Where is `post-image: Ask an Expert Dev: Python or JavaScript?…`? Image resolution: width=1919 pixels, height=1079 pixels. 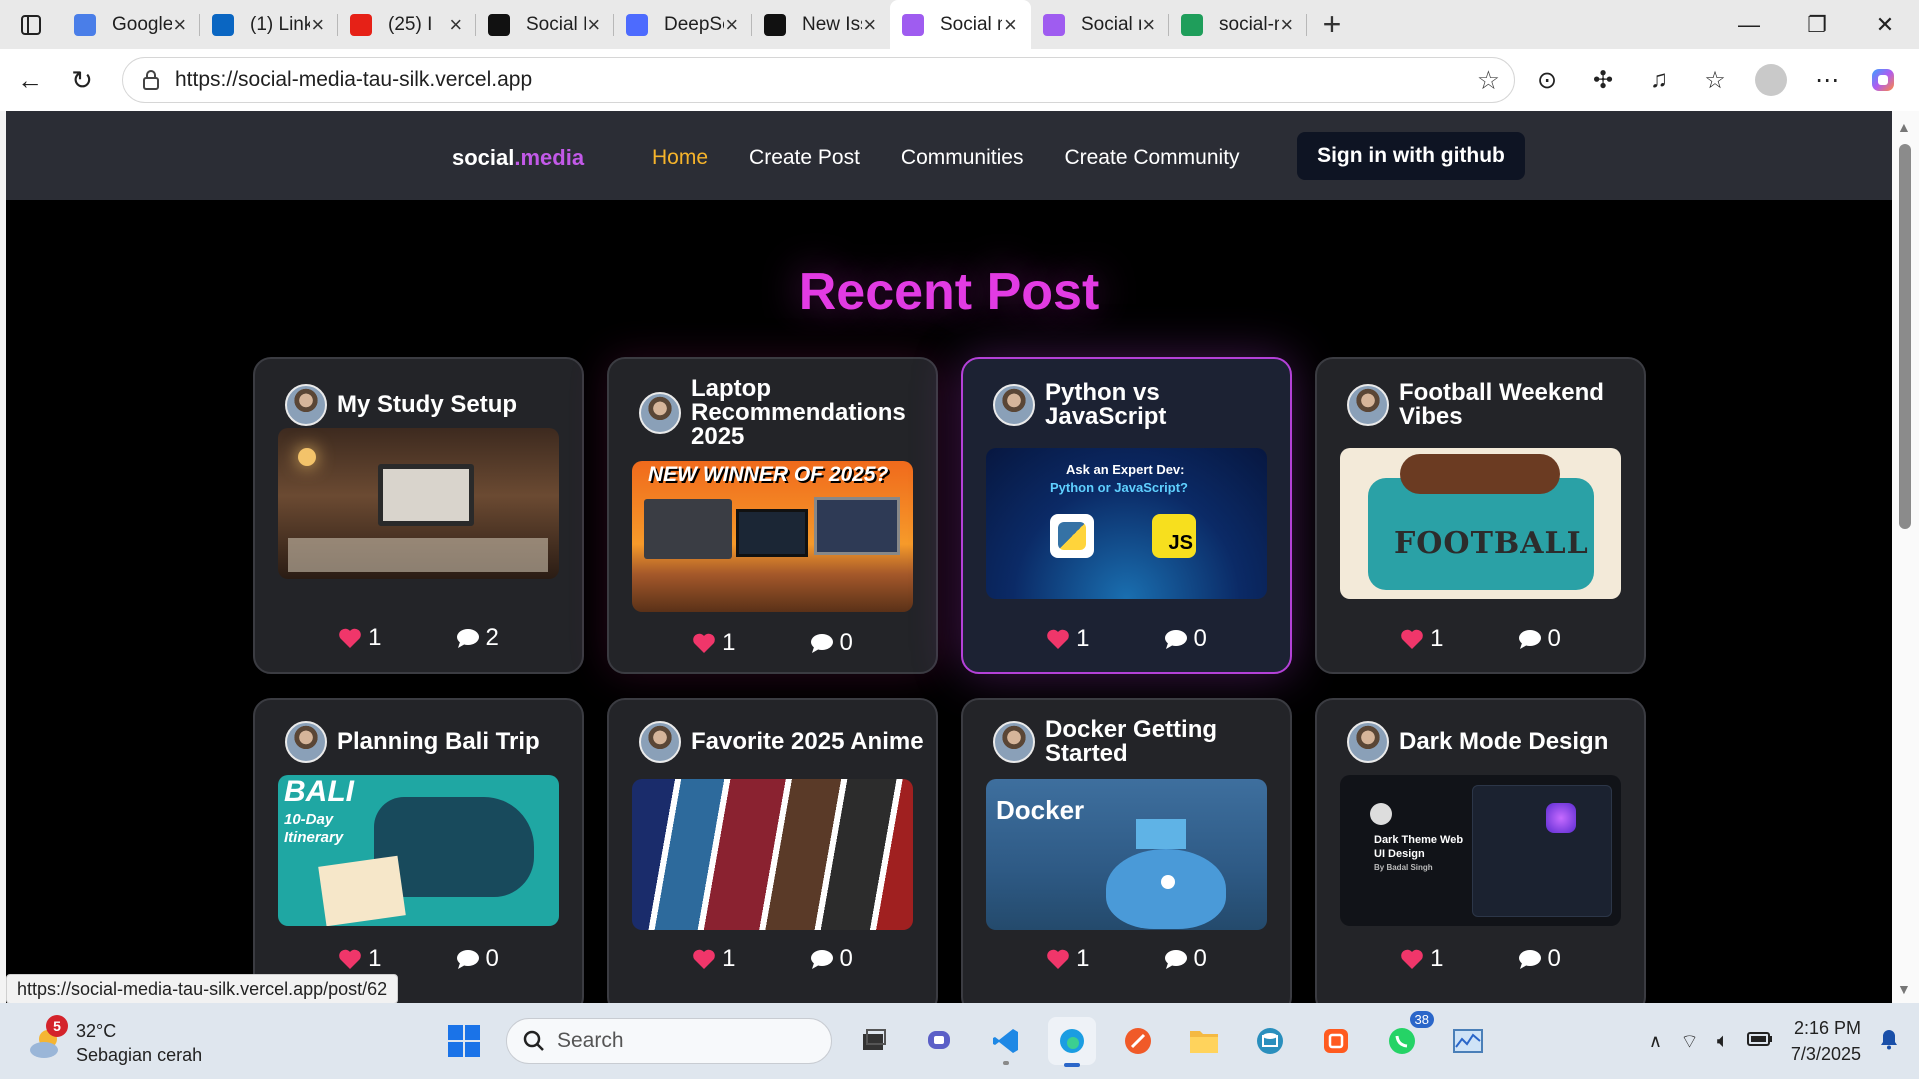 post-image: Ask an Expert Dev: Python or JavaScript?… is located at coordinates (1126, 523).